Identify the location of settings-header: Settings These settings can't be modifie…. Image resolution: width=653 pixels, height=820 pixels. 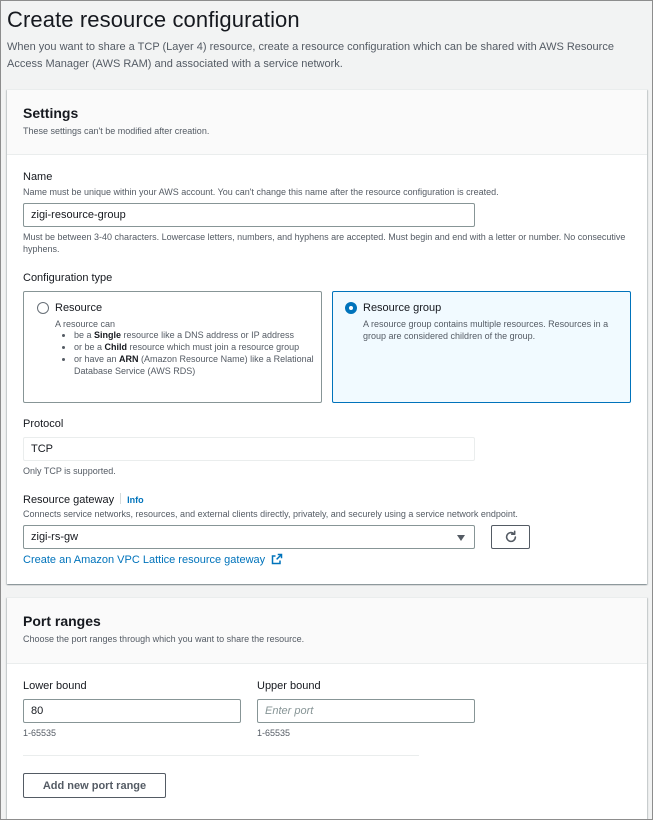
(327, 122).